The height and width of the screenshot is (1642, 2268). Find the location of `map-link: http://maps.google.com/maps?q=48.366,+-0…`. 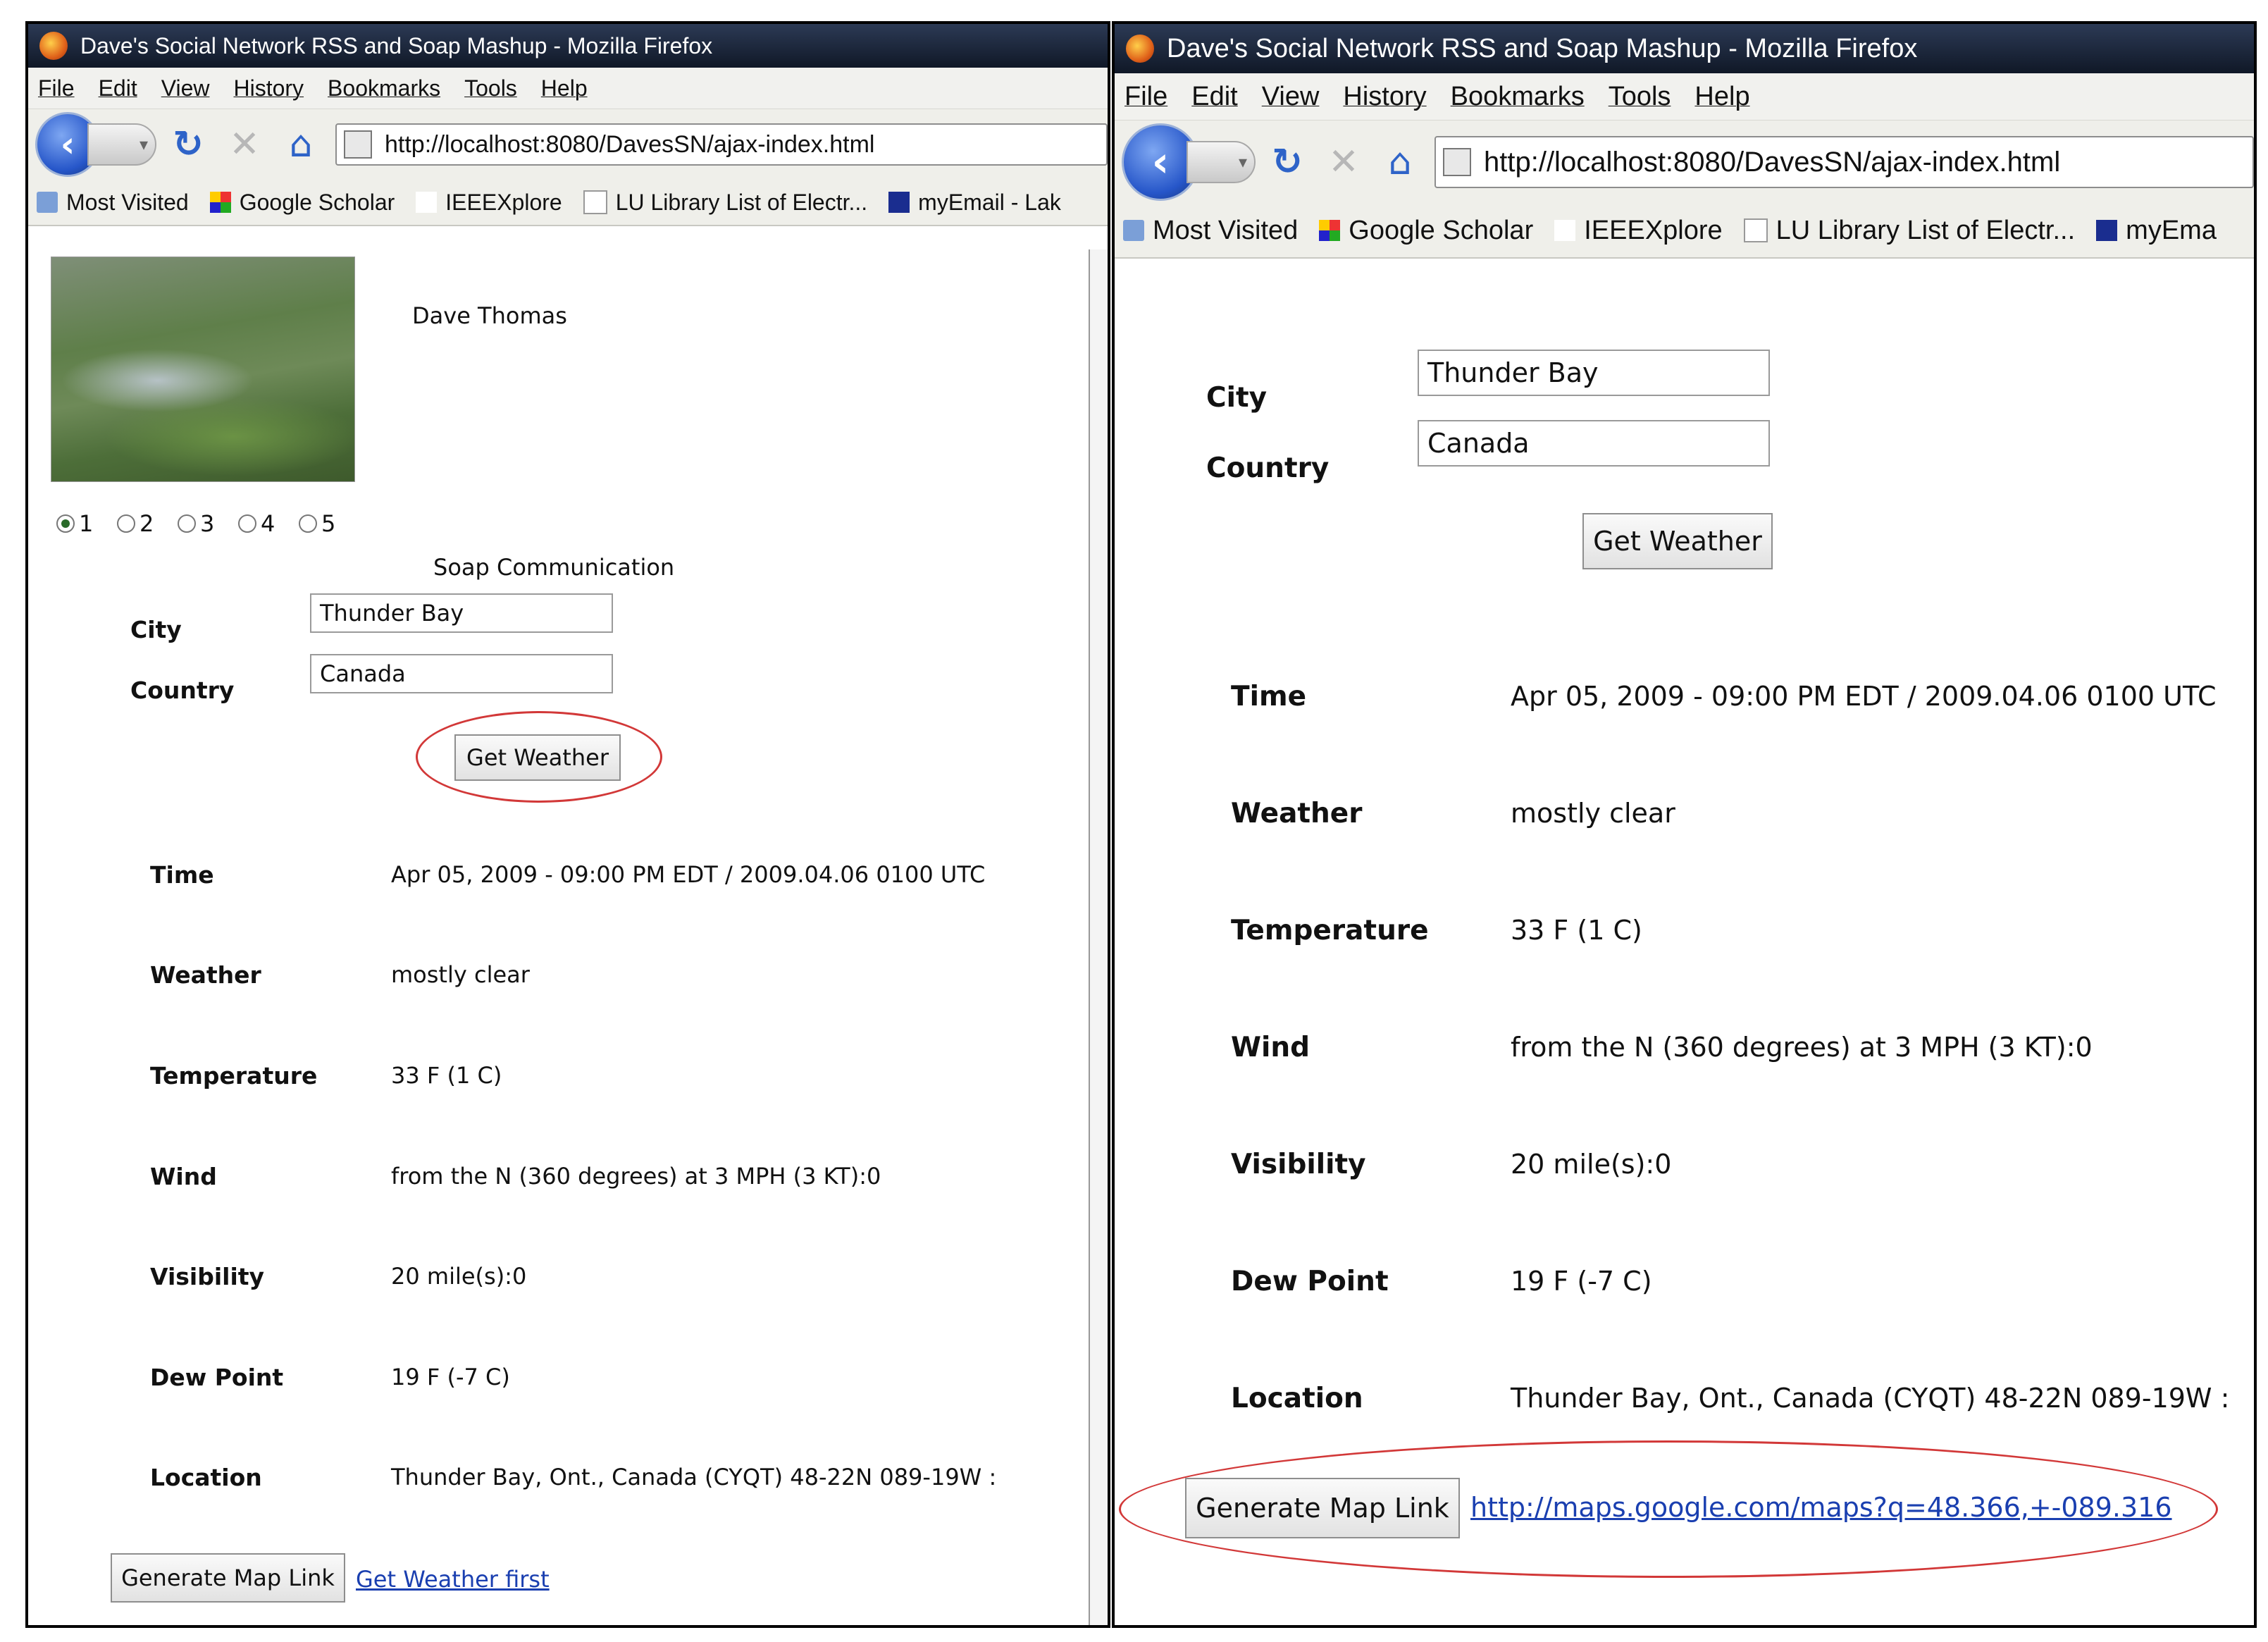

map-link: http://maps.google.com/maps?q=48.366,+-0… is located at coordinates (1821, 1507).